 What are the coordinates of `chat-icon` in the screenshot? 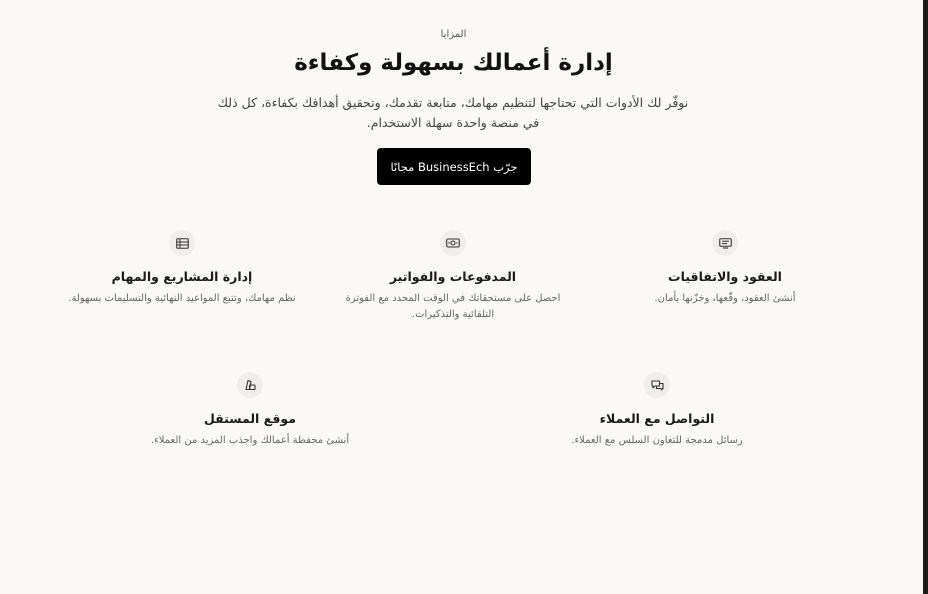 It's located at (657, 385).